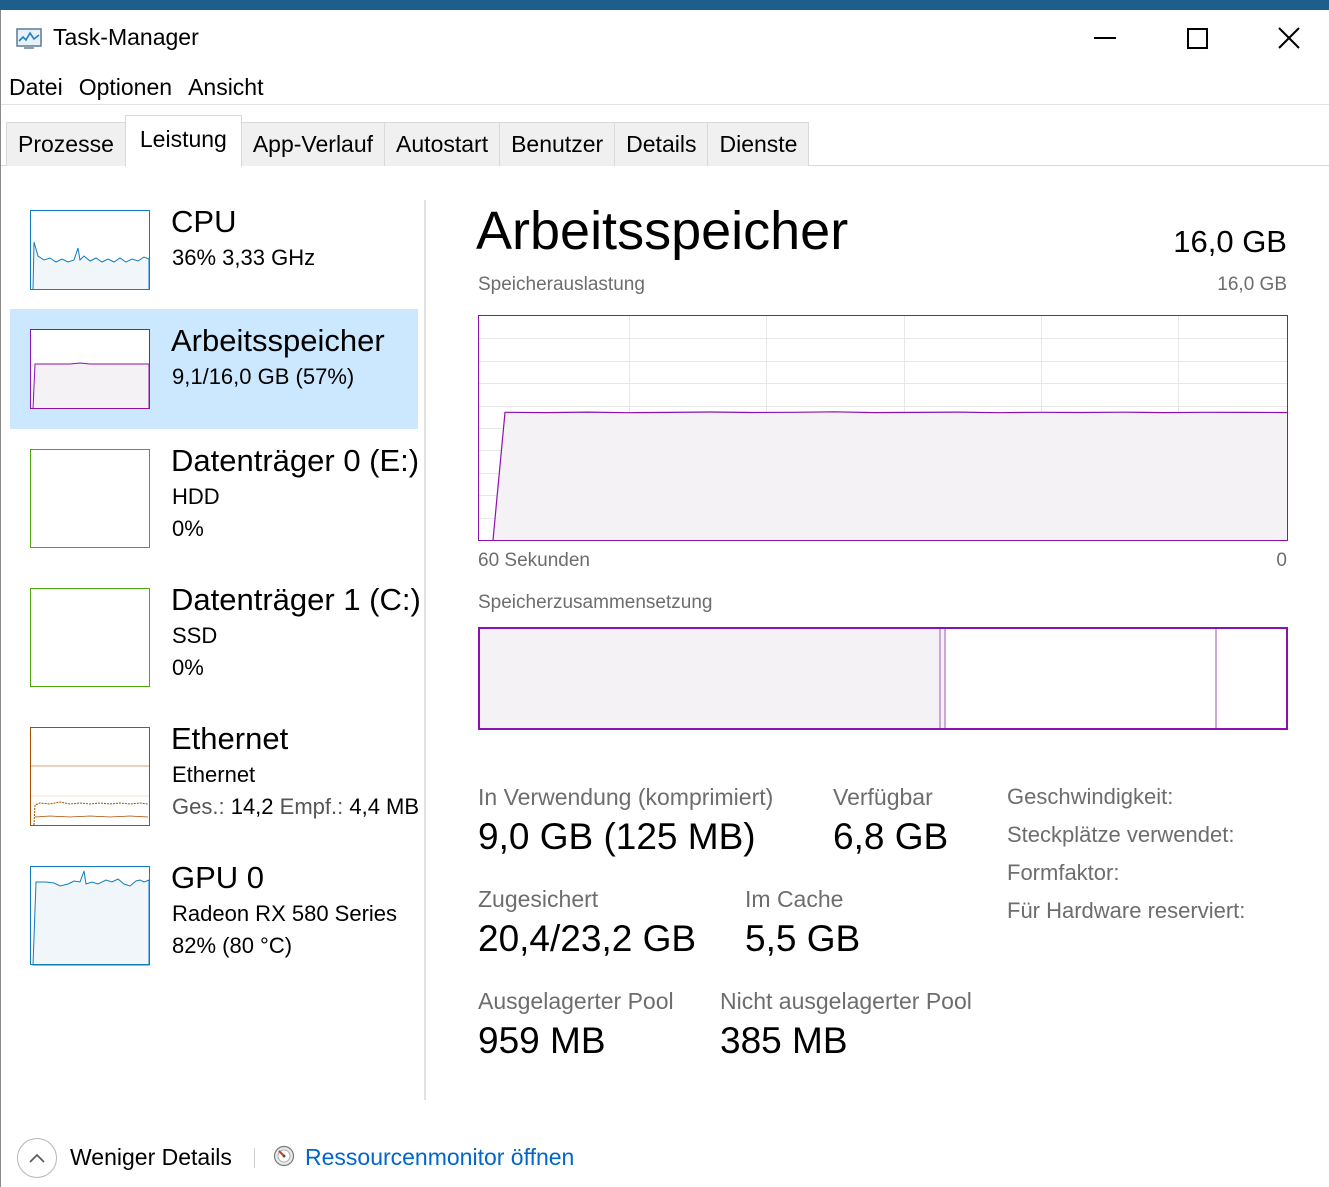  I want to click on ethernet-sent-value: 14,2, so click(252, 806).